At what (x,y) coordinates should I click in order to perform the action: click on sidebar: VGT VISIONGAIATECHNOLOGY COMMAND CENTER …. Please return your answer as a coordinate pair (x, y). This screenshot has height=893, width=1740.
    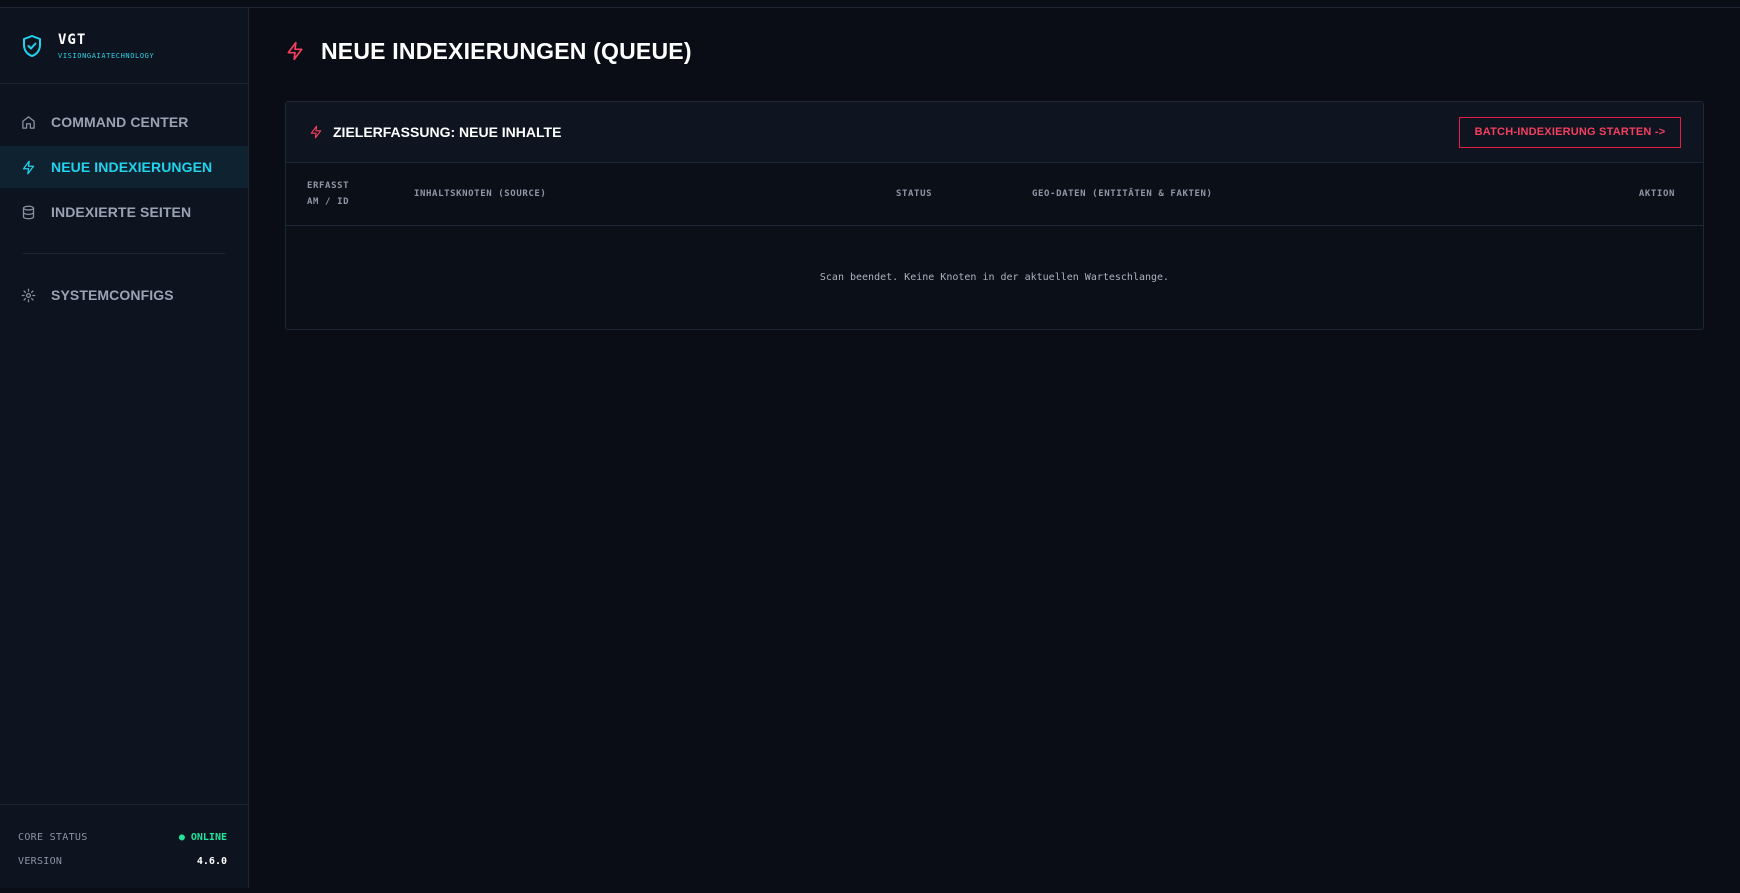
    Looking at the image, I should click on (124, 448).